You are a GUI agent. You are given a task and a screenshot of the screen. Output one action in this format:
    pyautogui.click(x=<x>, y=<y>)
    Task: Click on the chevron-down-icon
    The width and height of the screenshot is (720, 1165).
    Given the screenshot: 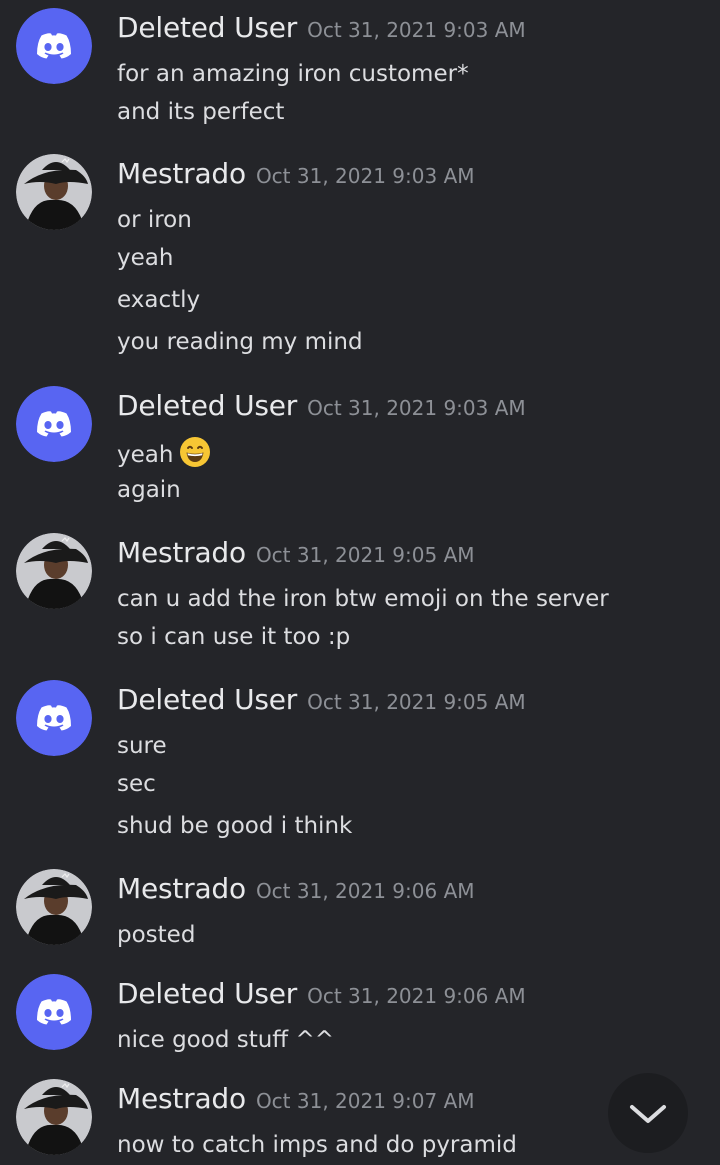 What is the action you would take?
    pyautogui.click(x=648, y=1114)
    